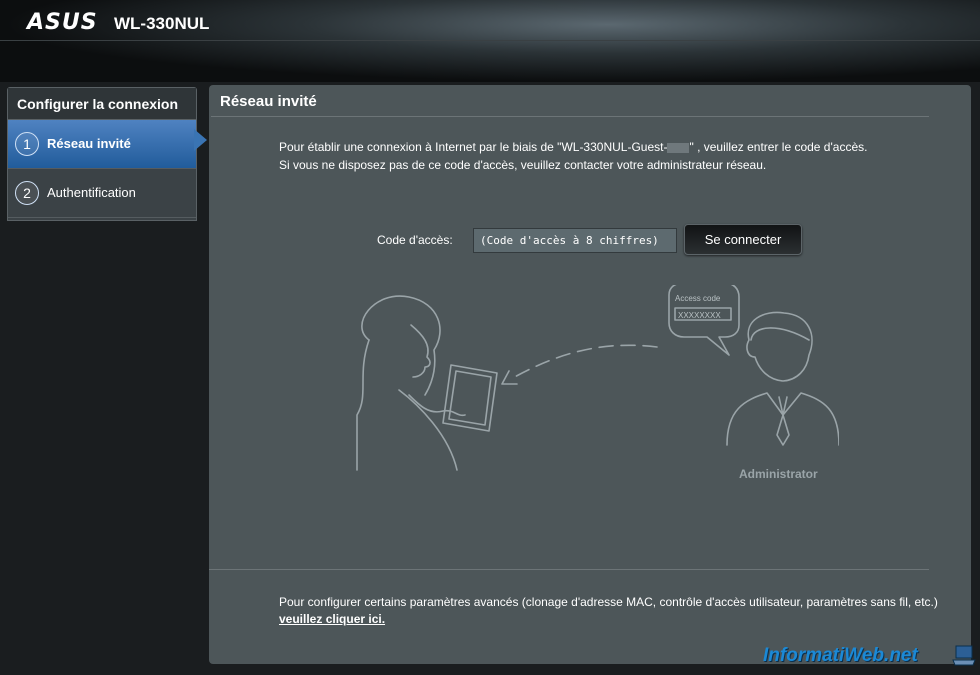 Image resolution: width=980 pixels, height=675 pixels. I want to click on dashed-arrow-line, so click(584, 362).